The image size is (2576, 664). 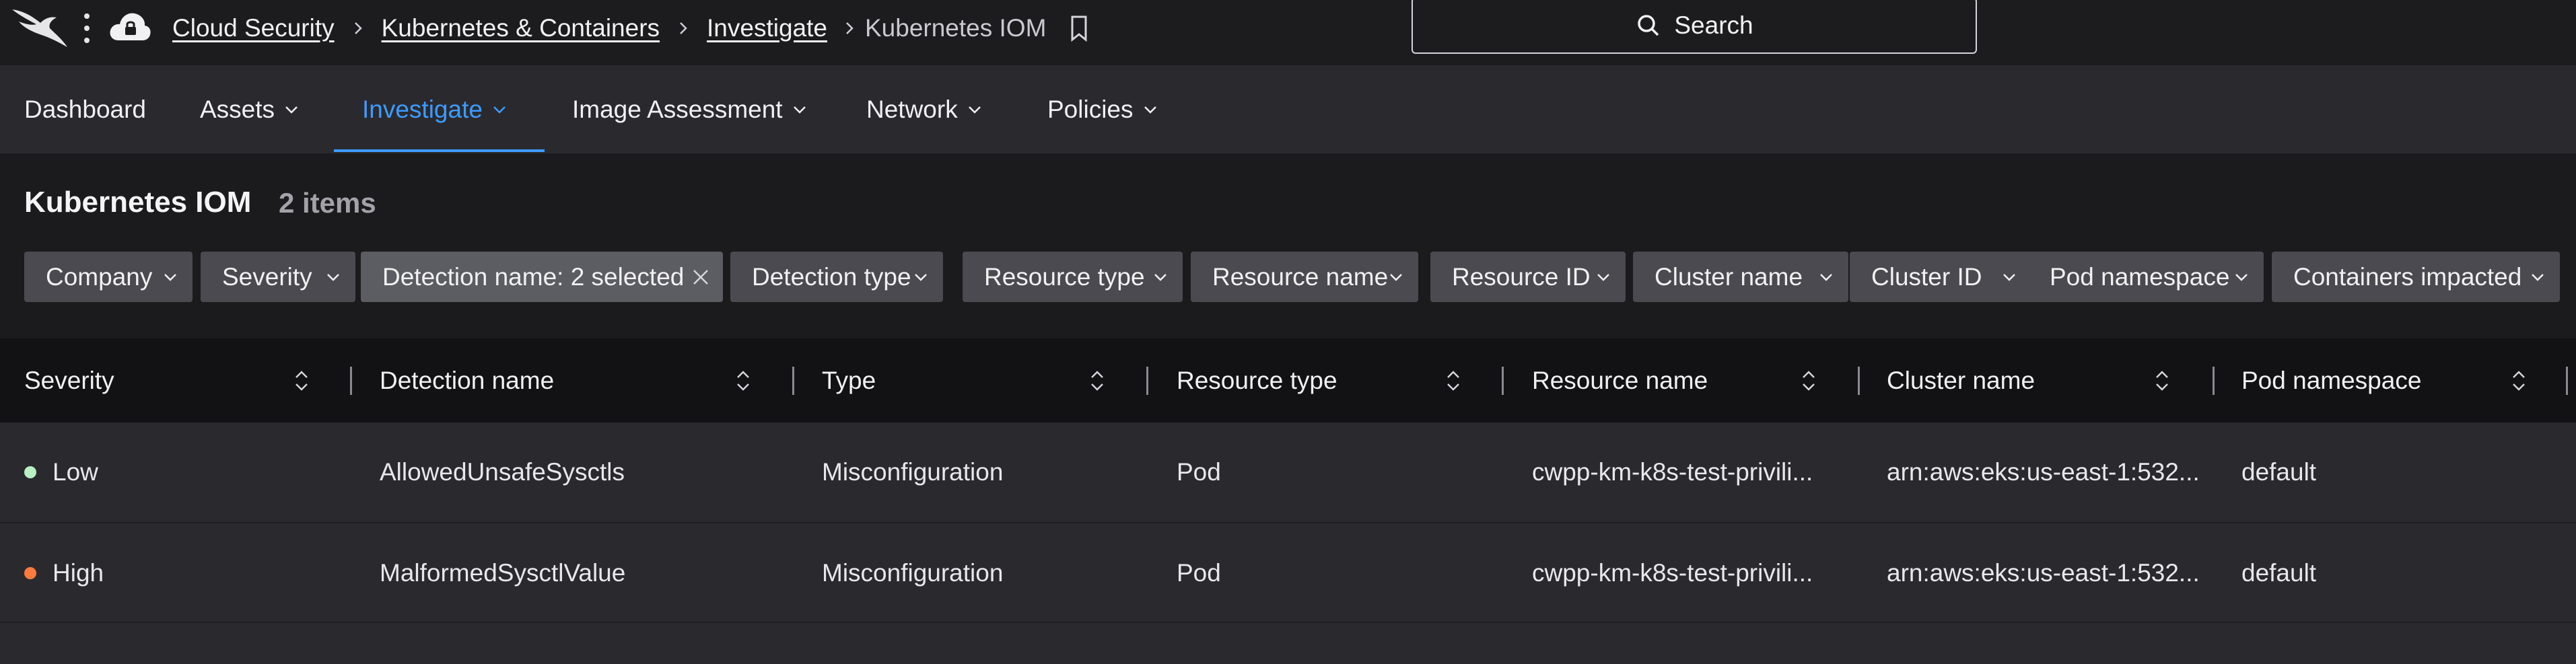 I want to click on column-header-type: Type, so click(x=849, y=380).